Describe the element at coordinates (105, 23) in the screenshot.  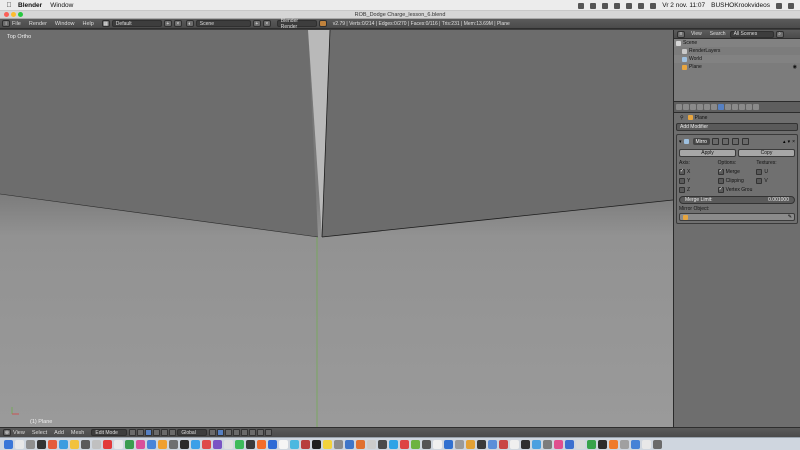
I see `layout-icon: ▦` at that location.